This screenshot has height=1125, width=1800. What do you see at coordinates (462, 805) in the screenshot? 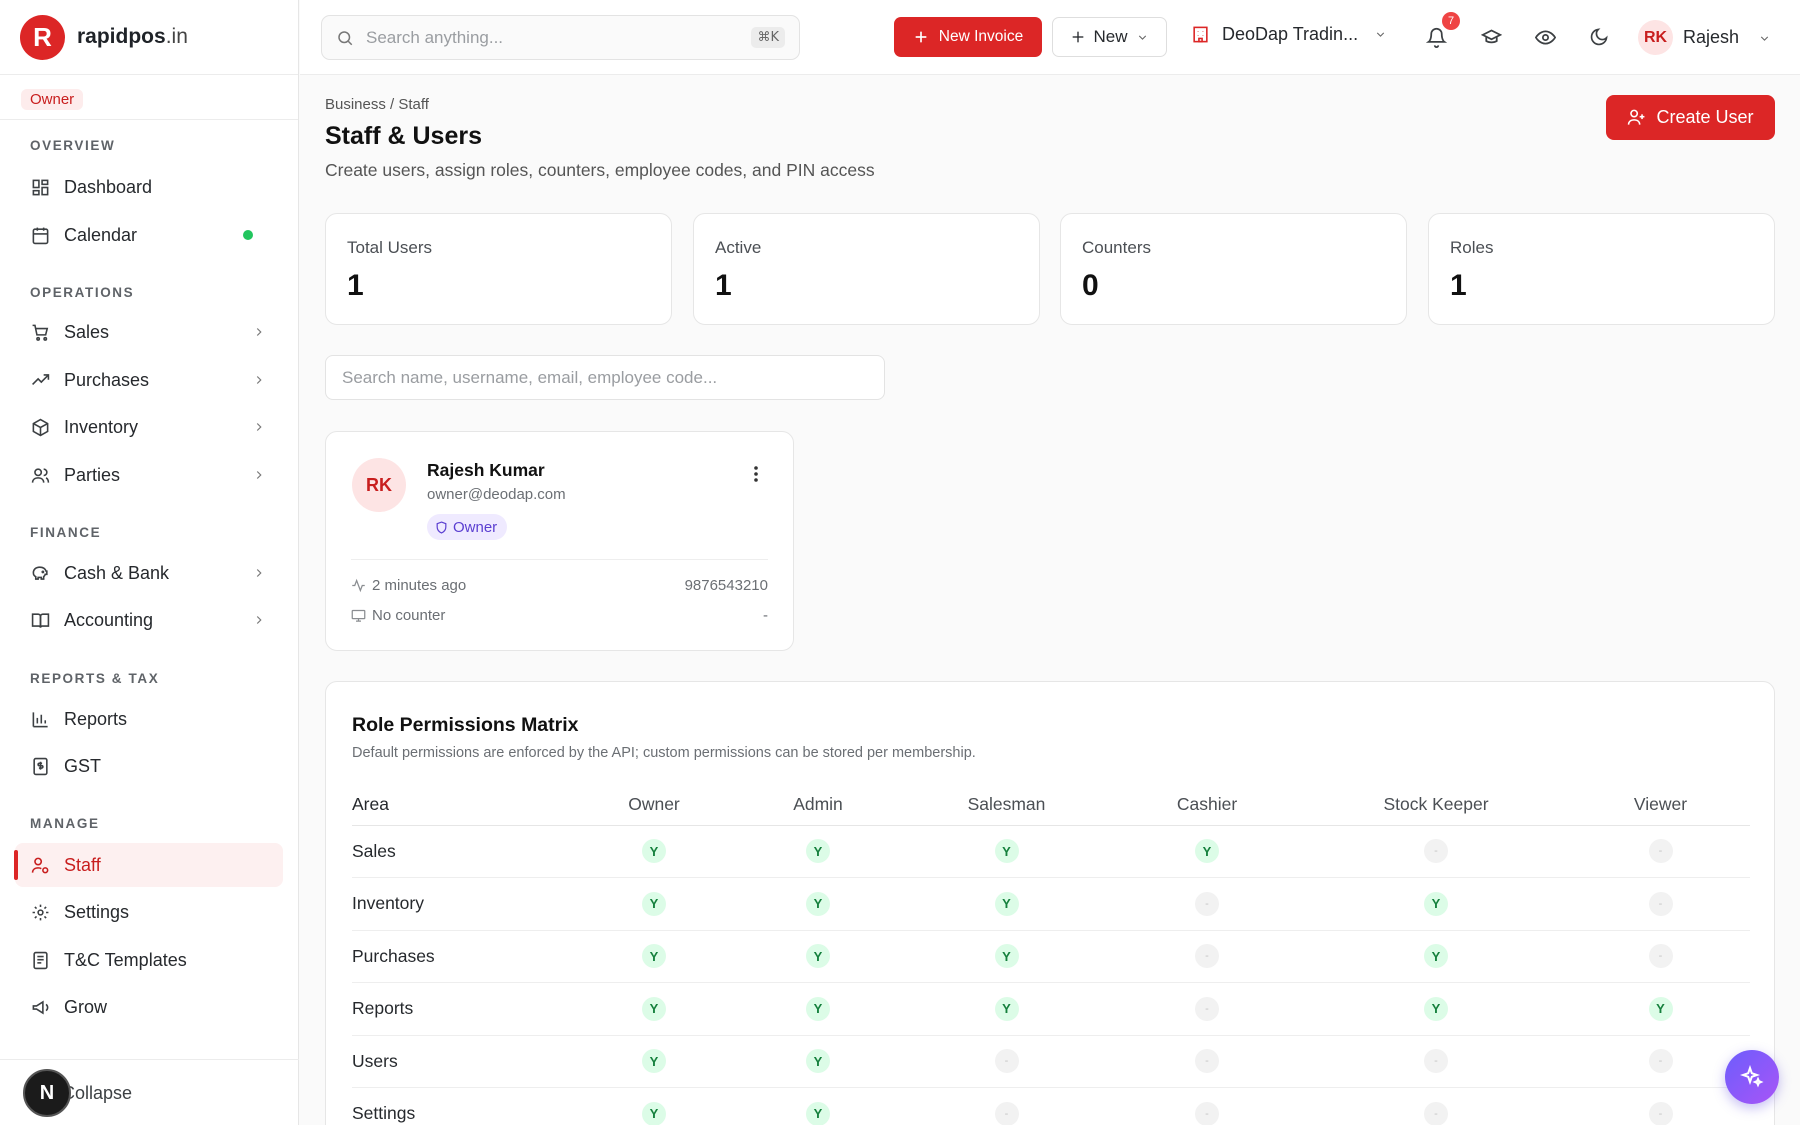
I see `column-header: Area` at bounding box center [462, 805].